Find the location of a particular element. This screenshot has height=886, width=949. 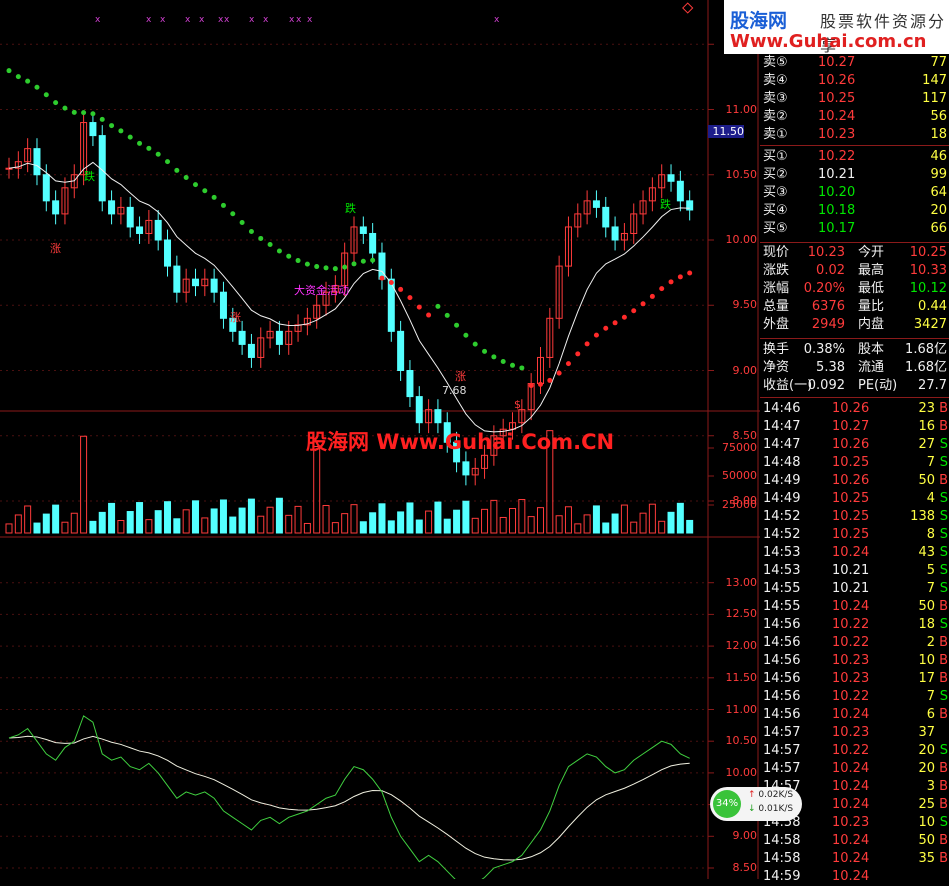

tick-row: 14:52 10.25 138 S is located at coordinates (855, 516).